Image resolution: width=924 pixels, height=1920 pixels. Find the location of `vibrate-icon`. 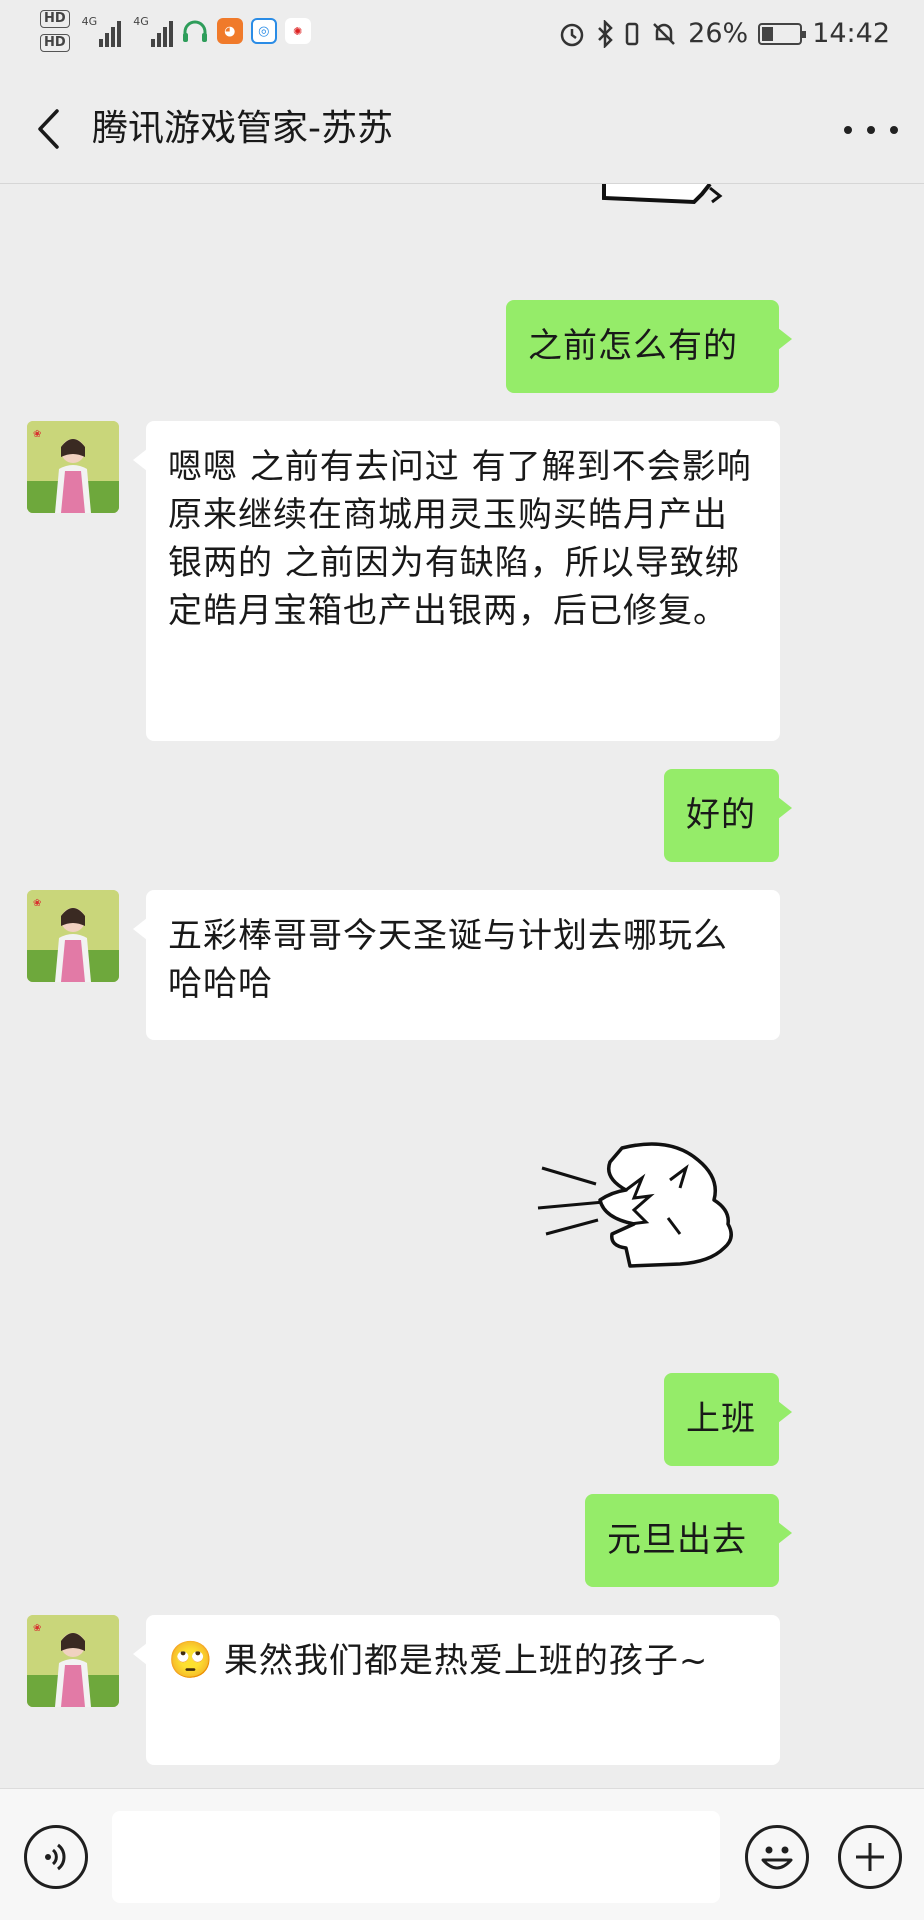

vibrate-icon is located at coordinates (632, 33).